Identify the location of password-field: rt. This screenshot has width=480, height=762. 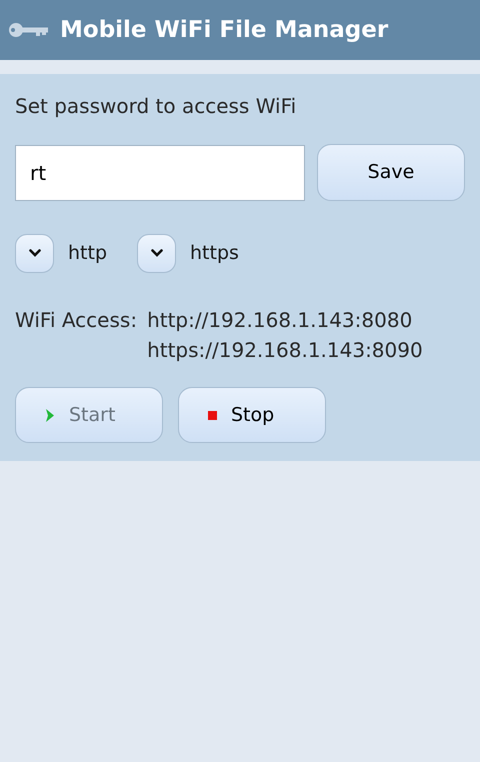
(160, 172).